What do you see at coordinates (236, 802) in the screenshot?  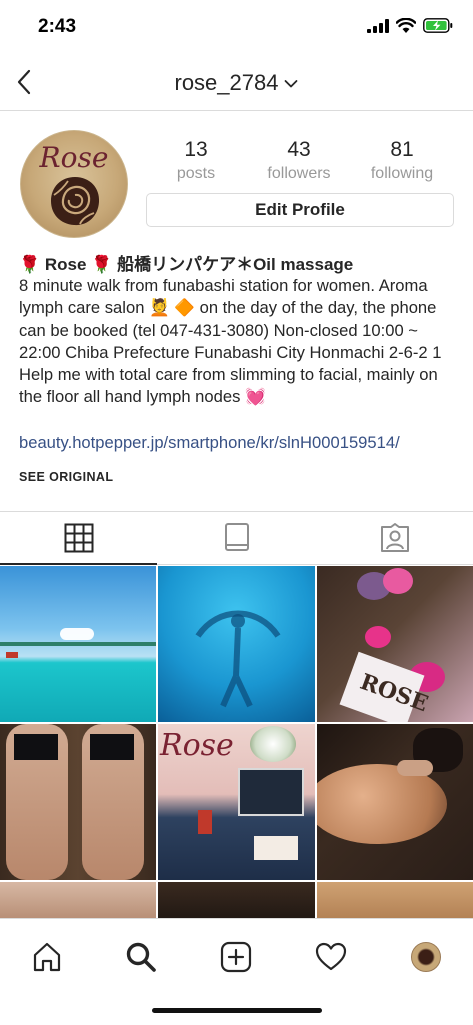 I see `post-tile-salon-entrance: Rose` at bounding box center [236, 802].